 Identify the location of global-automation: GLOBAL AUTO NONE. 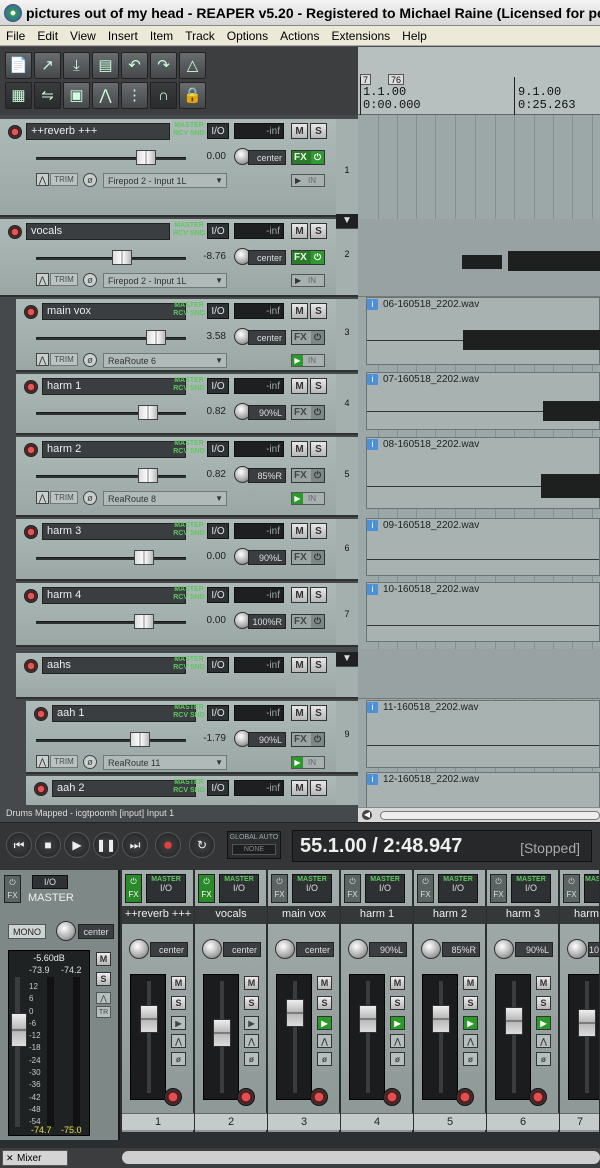
(254, 845).